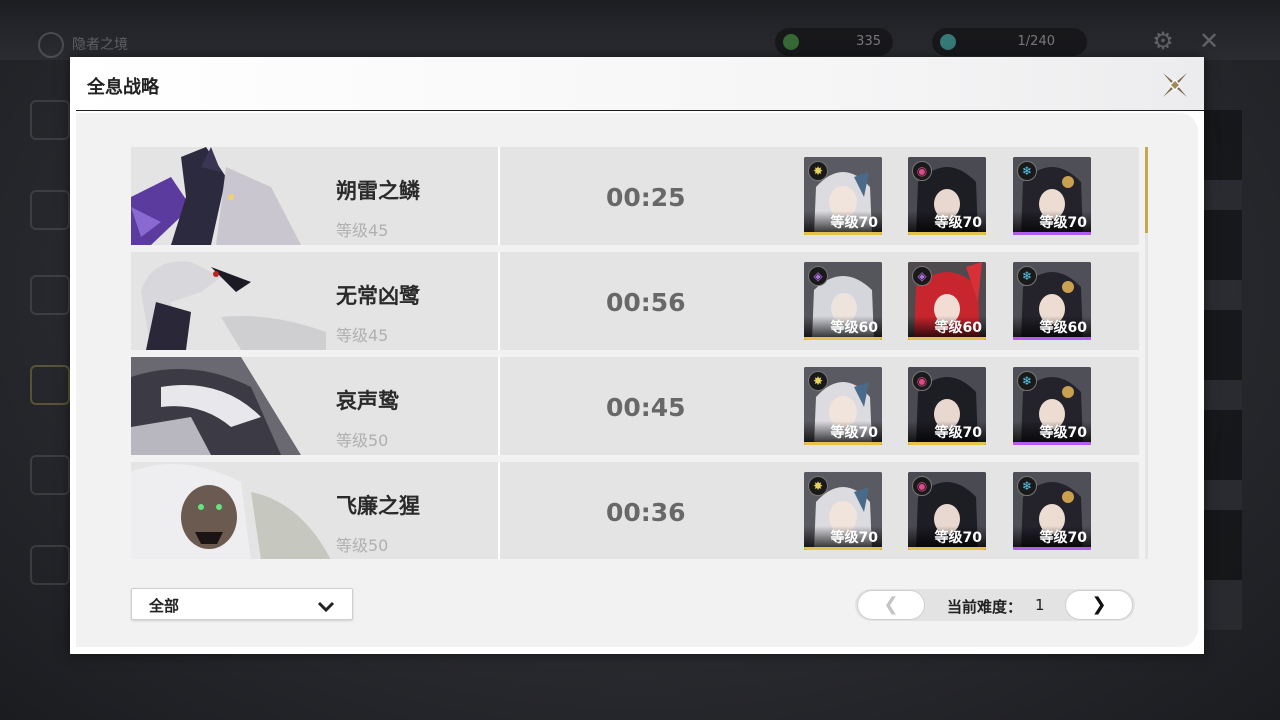 The width and height of the screenshot is (1280, 720). What do you see at coordinates (164, 606) in the screenshot?
I see `filter-label: 全部` at bounding box center [164, 606].